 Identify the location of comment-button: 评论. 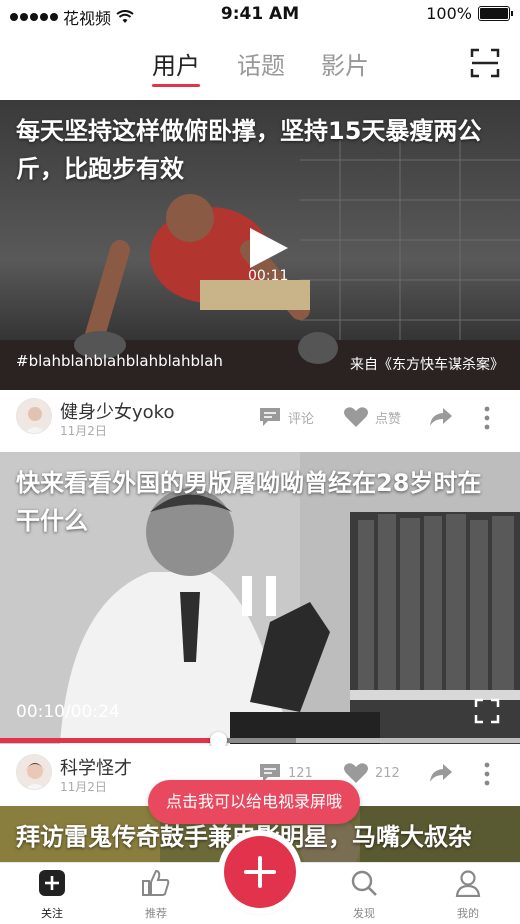
(286, 417).